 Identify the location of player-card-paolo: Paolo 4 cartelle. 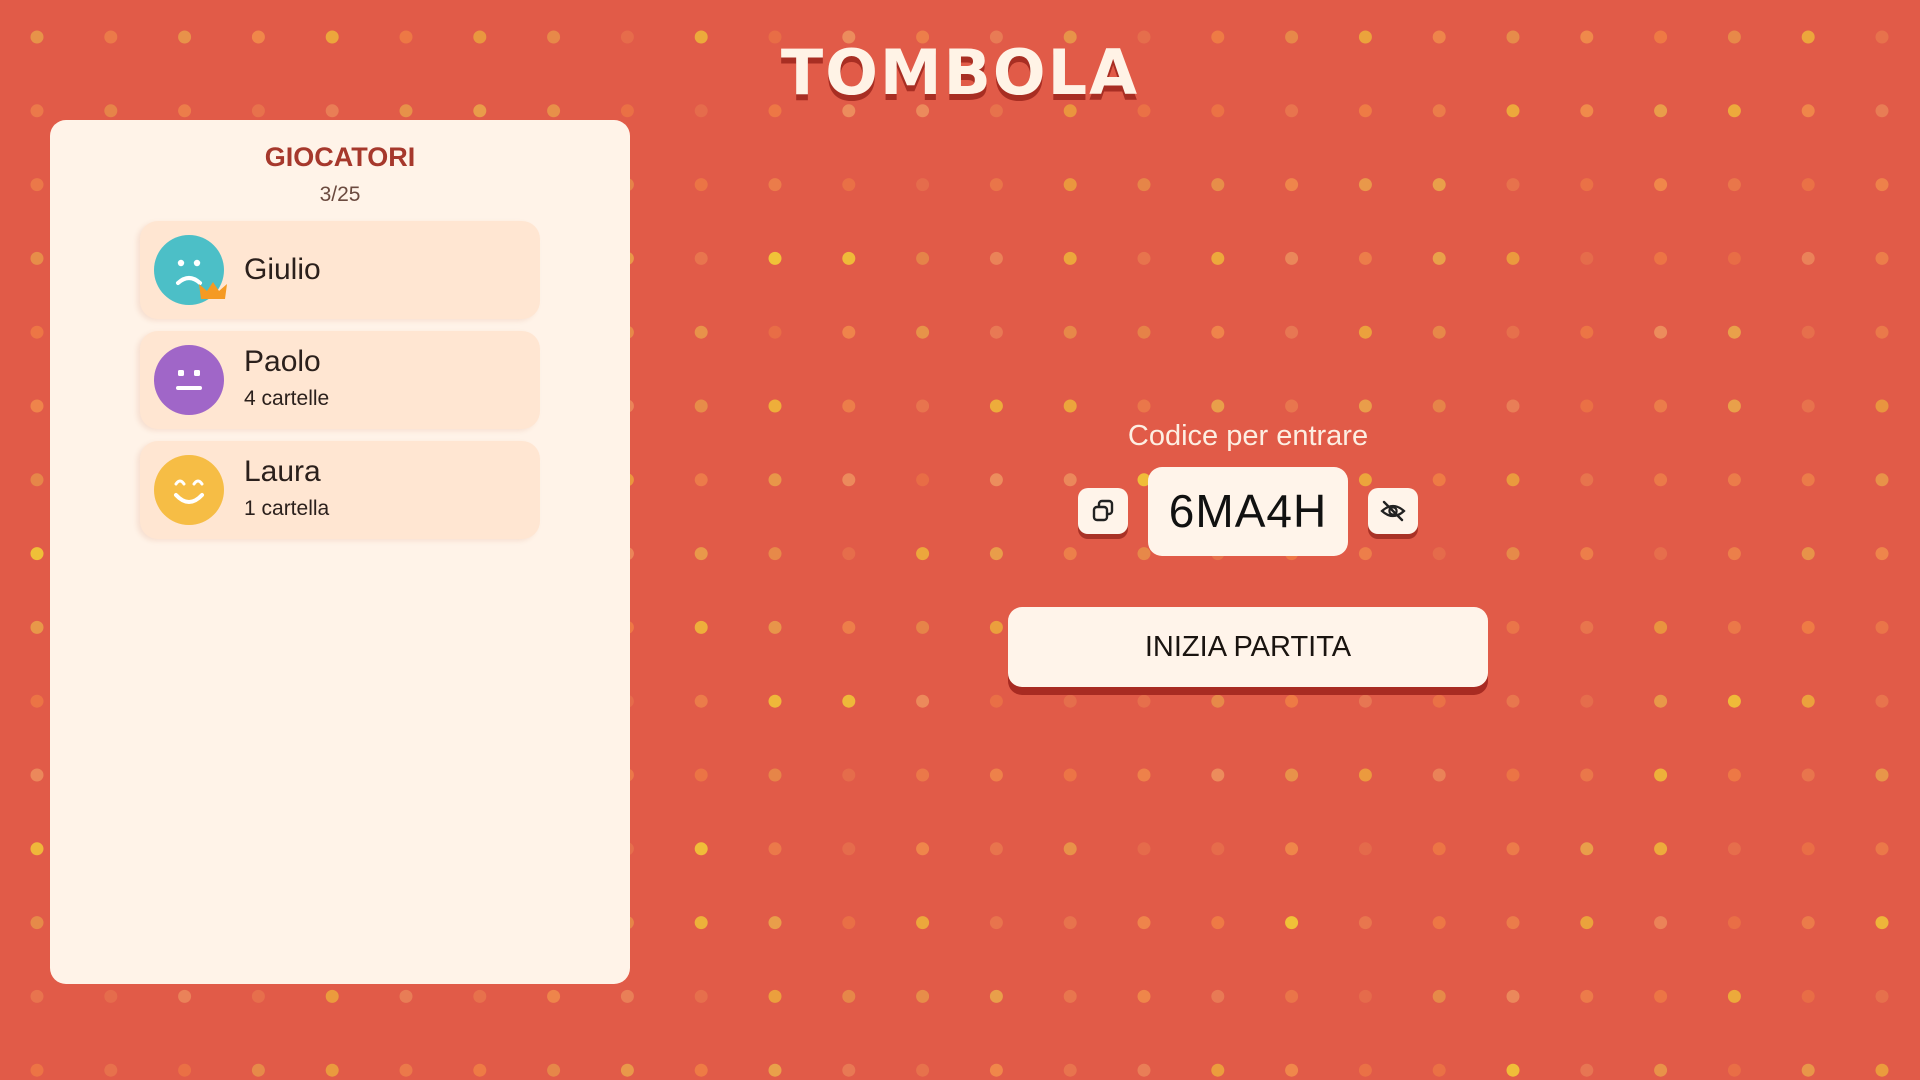
(340, 380).